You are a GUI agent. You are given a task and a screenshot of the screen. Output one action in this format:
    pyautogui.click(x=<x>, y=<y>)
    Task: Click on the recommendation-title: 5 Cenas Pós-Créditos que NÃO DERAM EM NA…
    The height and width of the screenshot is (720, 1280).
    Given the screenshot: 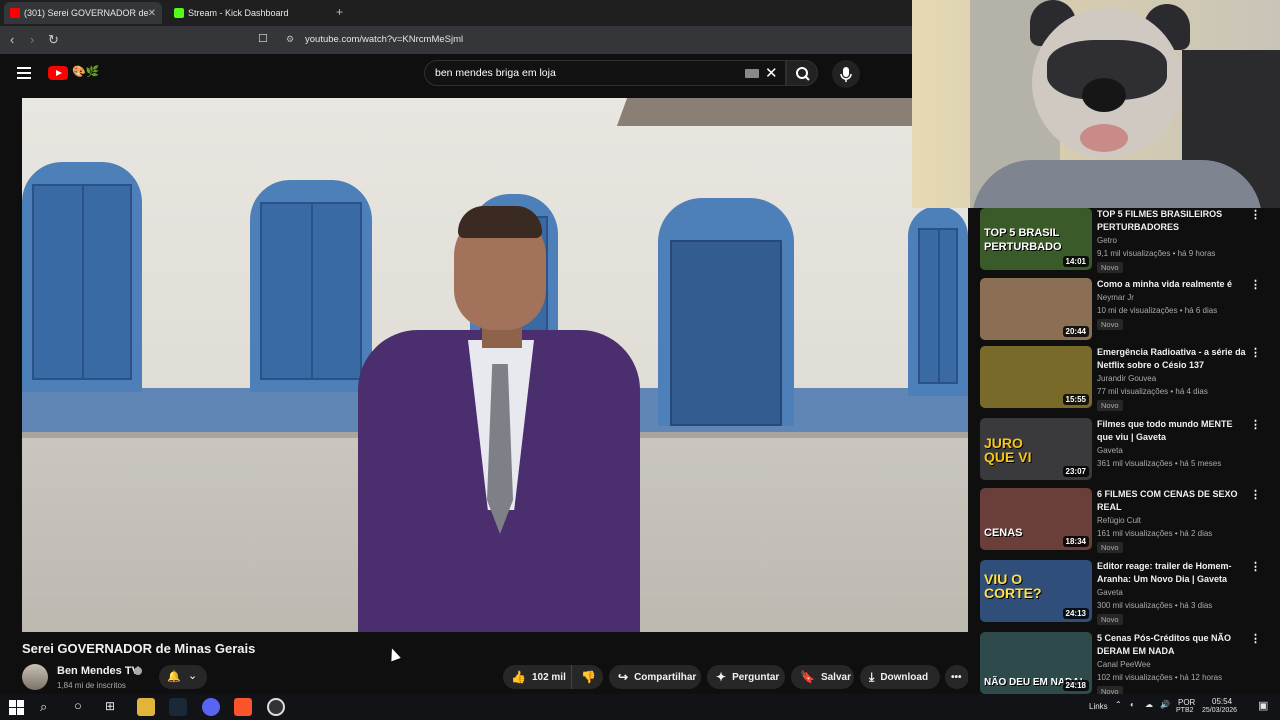 What is the action you would take?
    pyautogui.click(x=1172, y=645)
    